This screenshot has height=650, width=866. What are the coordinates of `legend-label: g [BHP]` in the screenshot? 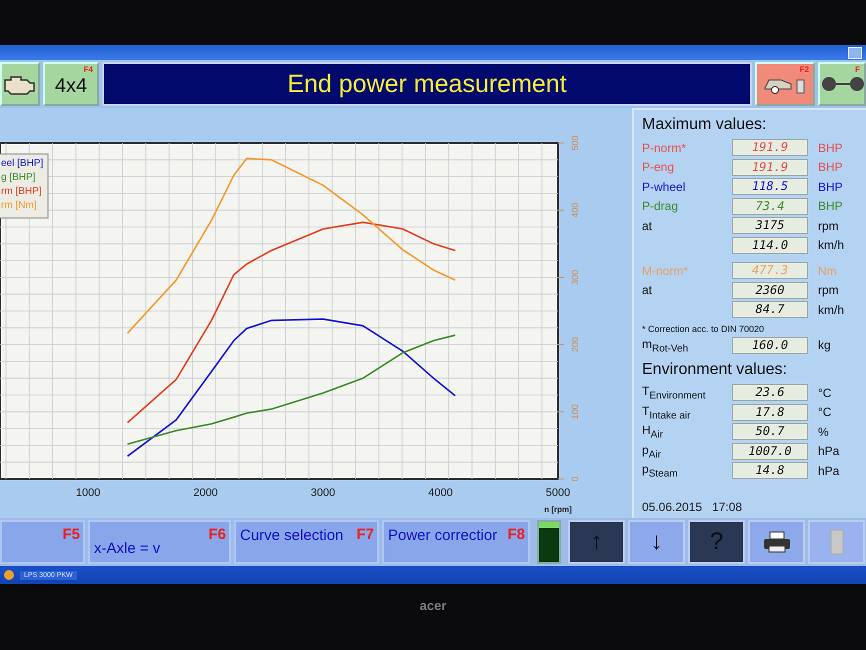 It's located at (18, 177).